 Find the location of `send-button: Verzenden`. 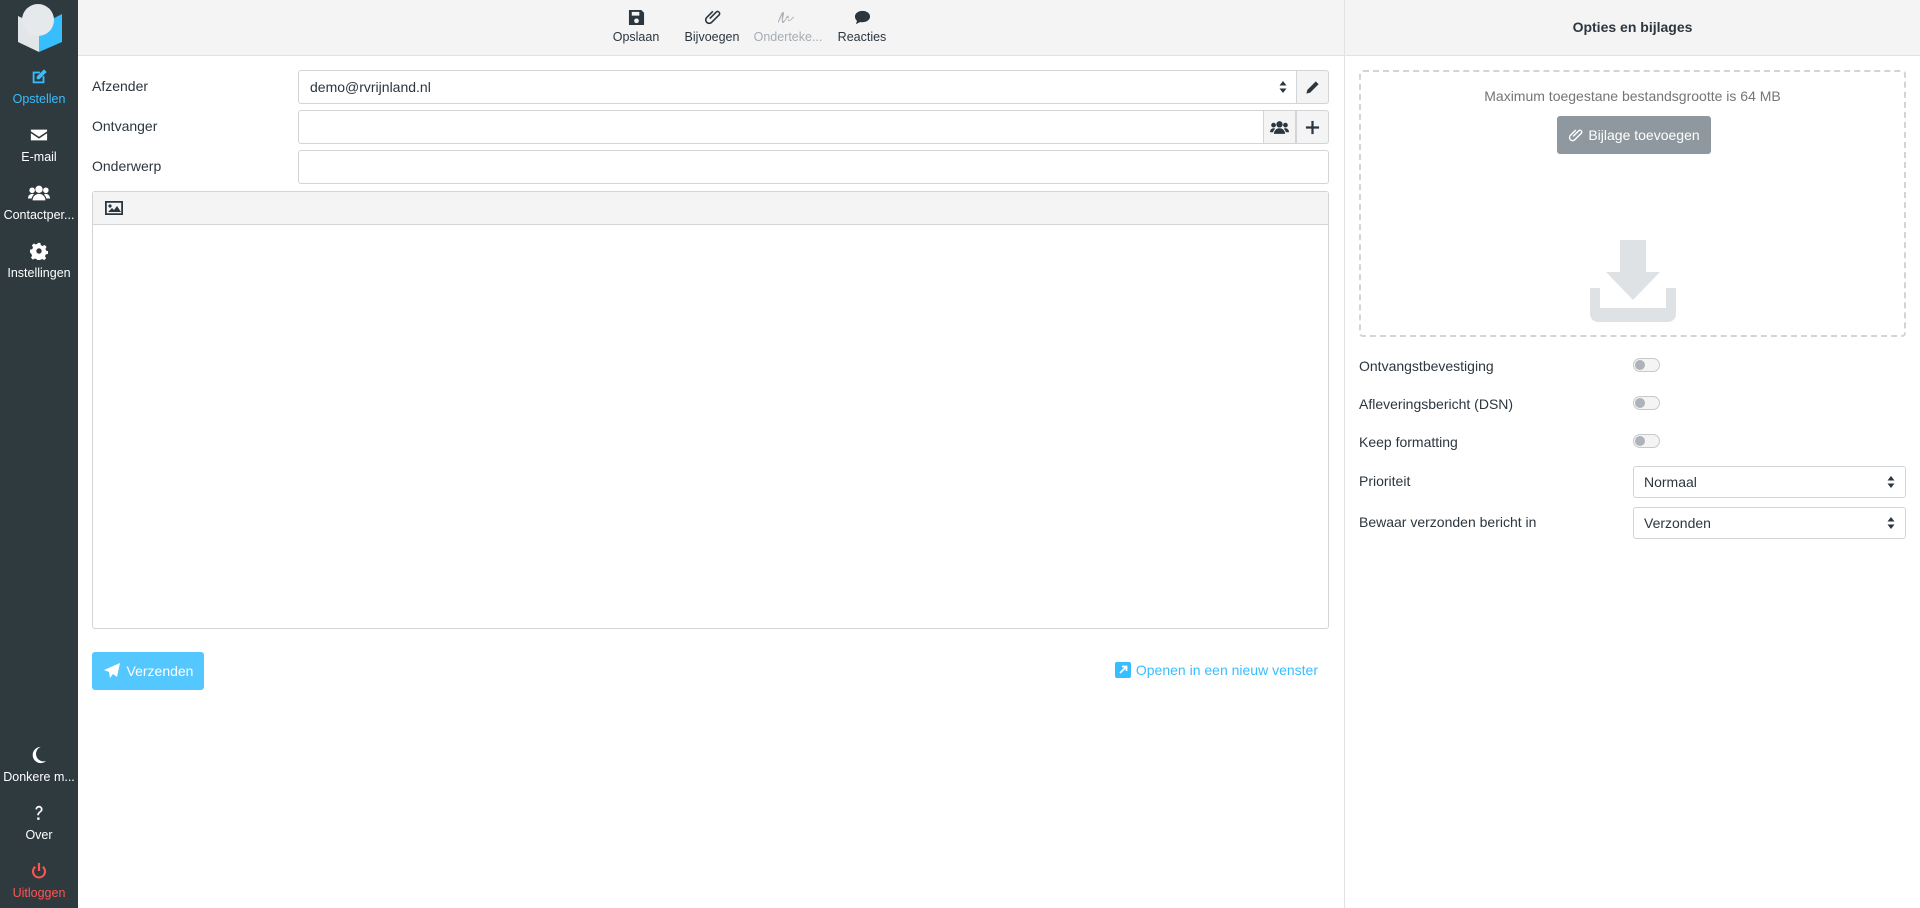

send-button: Verzenden is located at coordinates (148, 671).